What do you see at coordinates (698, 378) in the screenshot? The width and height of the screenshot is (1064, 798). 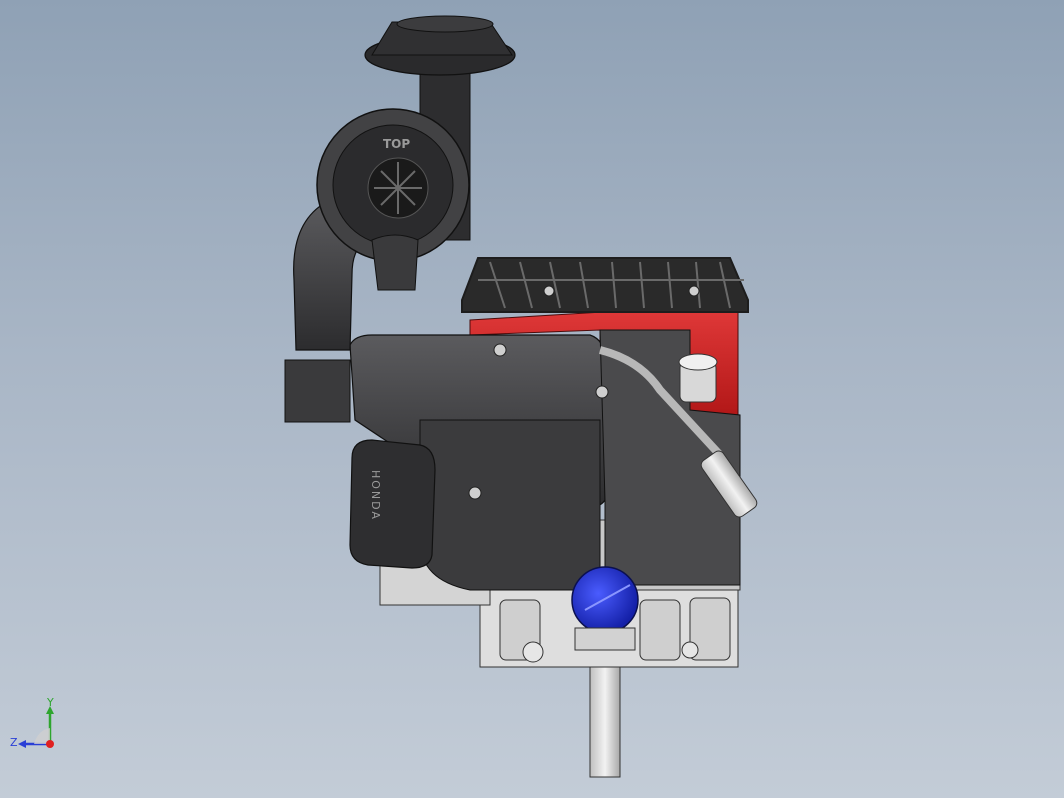 I see `oil-filler-cap` at bounding box center [698, 378].